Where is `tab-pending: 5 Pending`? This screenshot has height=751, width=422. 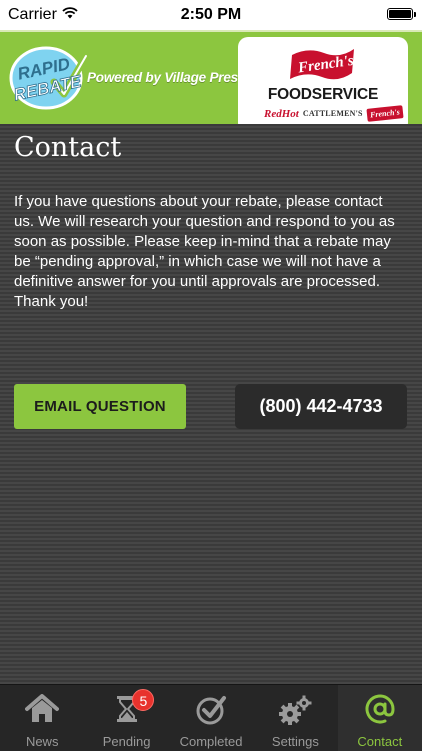
tab-pending: 5 Pending is located at coordinates (126, 718).